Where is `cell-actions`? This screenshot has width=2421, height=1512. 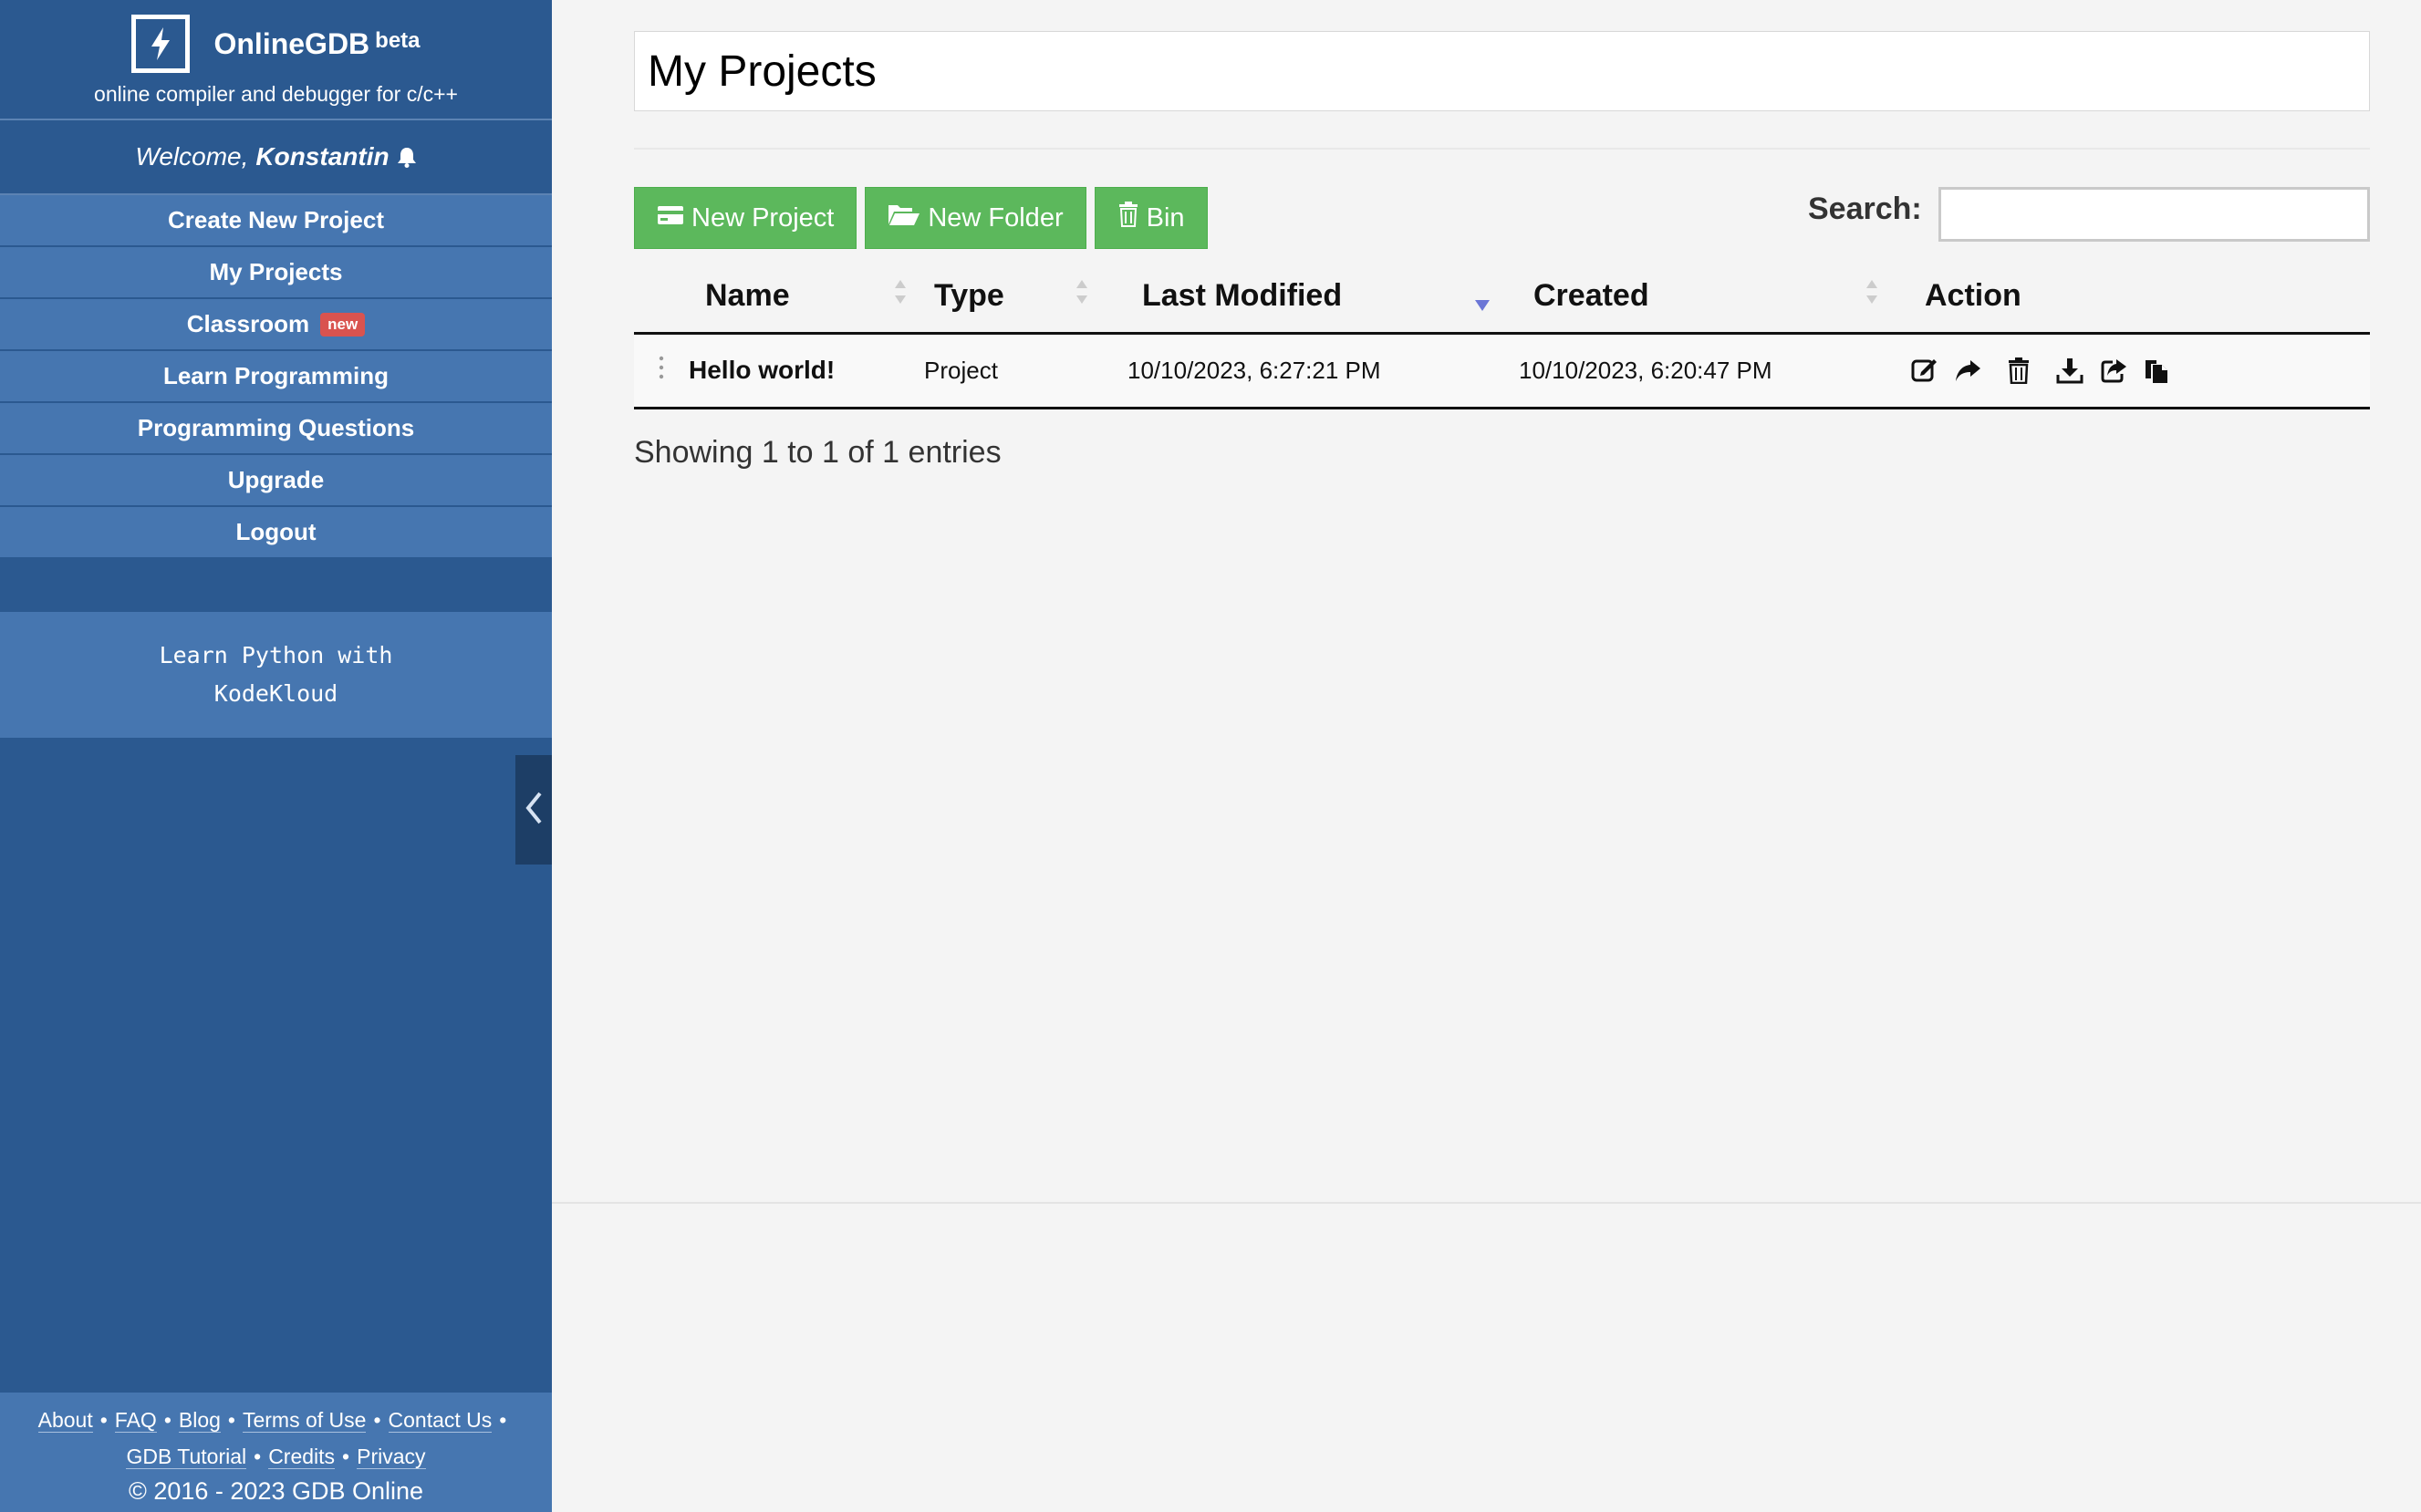 cell-actions is located at coordinates (2131, 371).